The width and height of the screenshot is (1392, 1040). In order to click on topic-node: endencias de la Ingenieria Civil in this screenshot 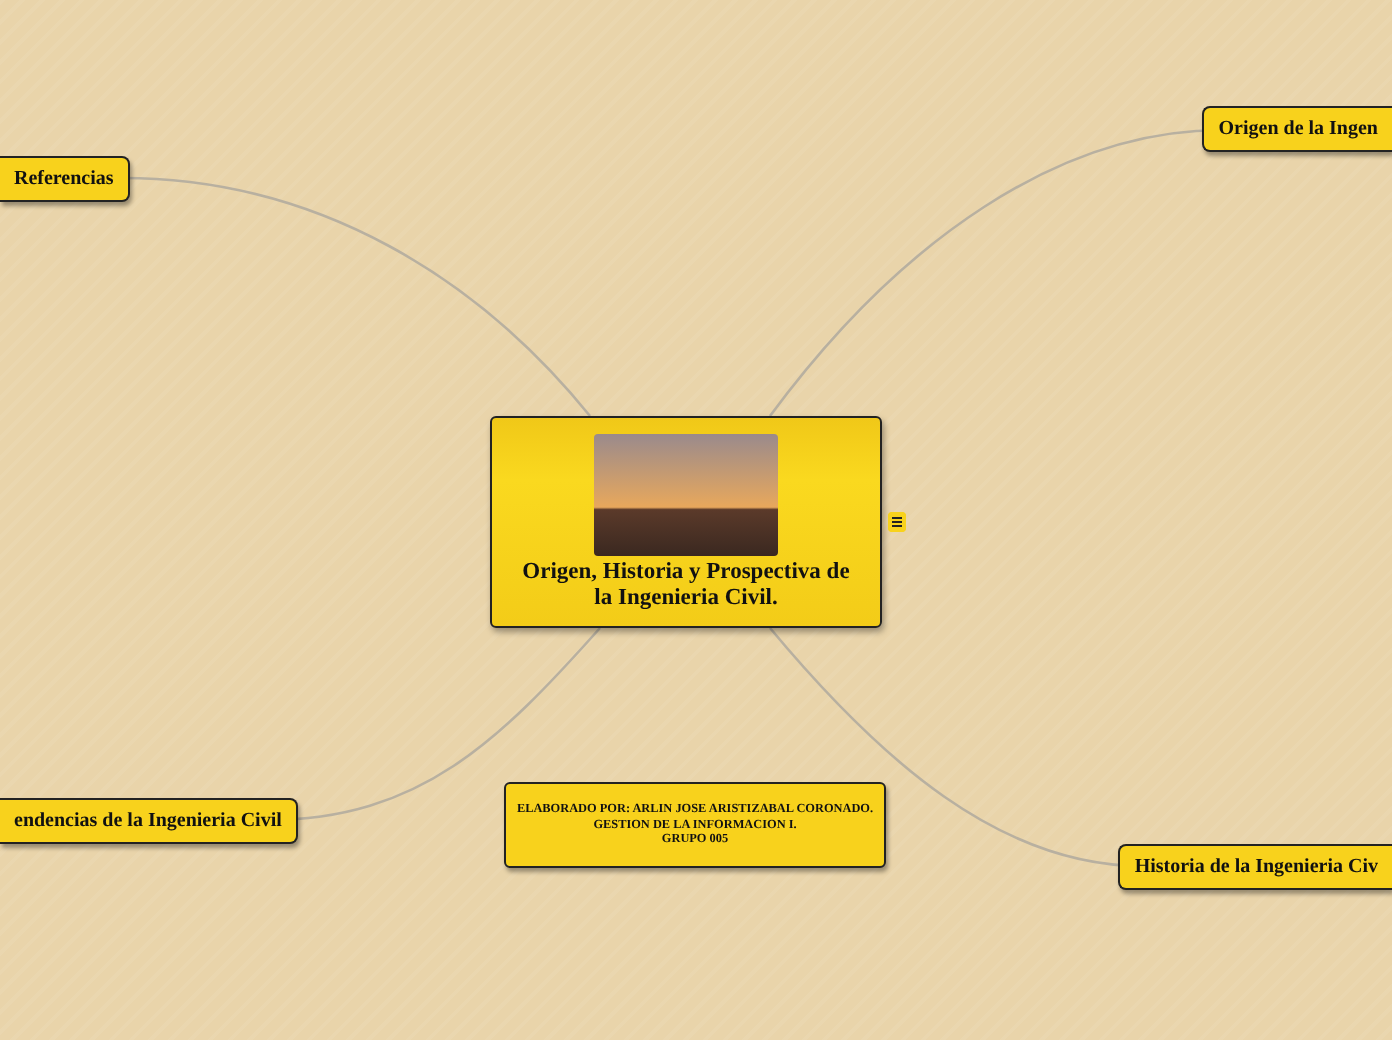, I will do `click(149, 821)`.